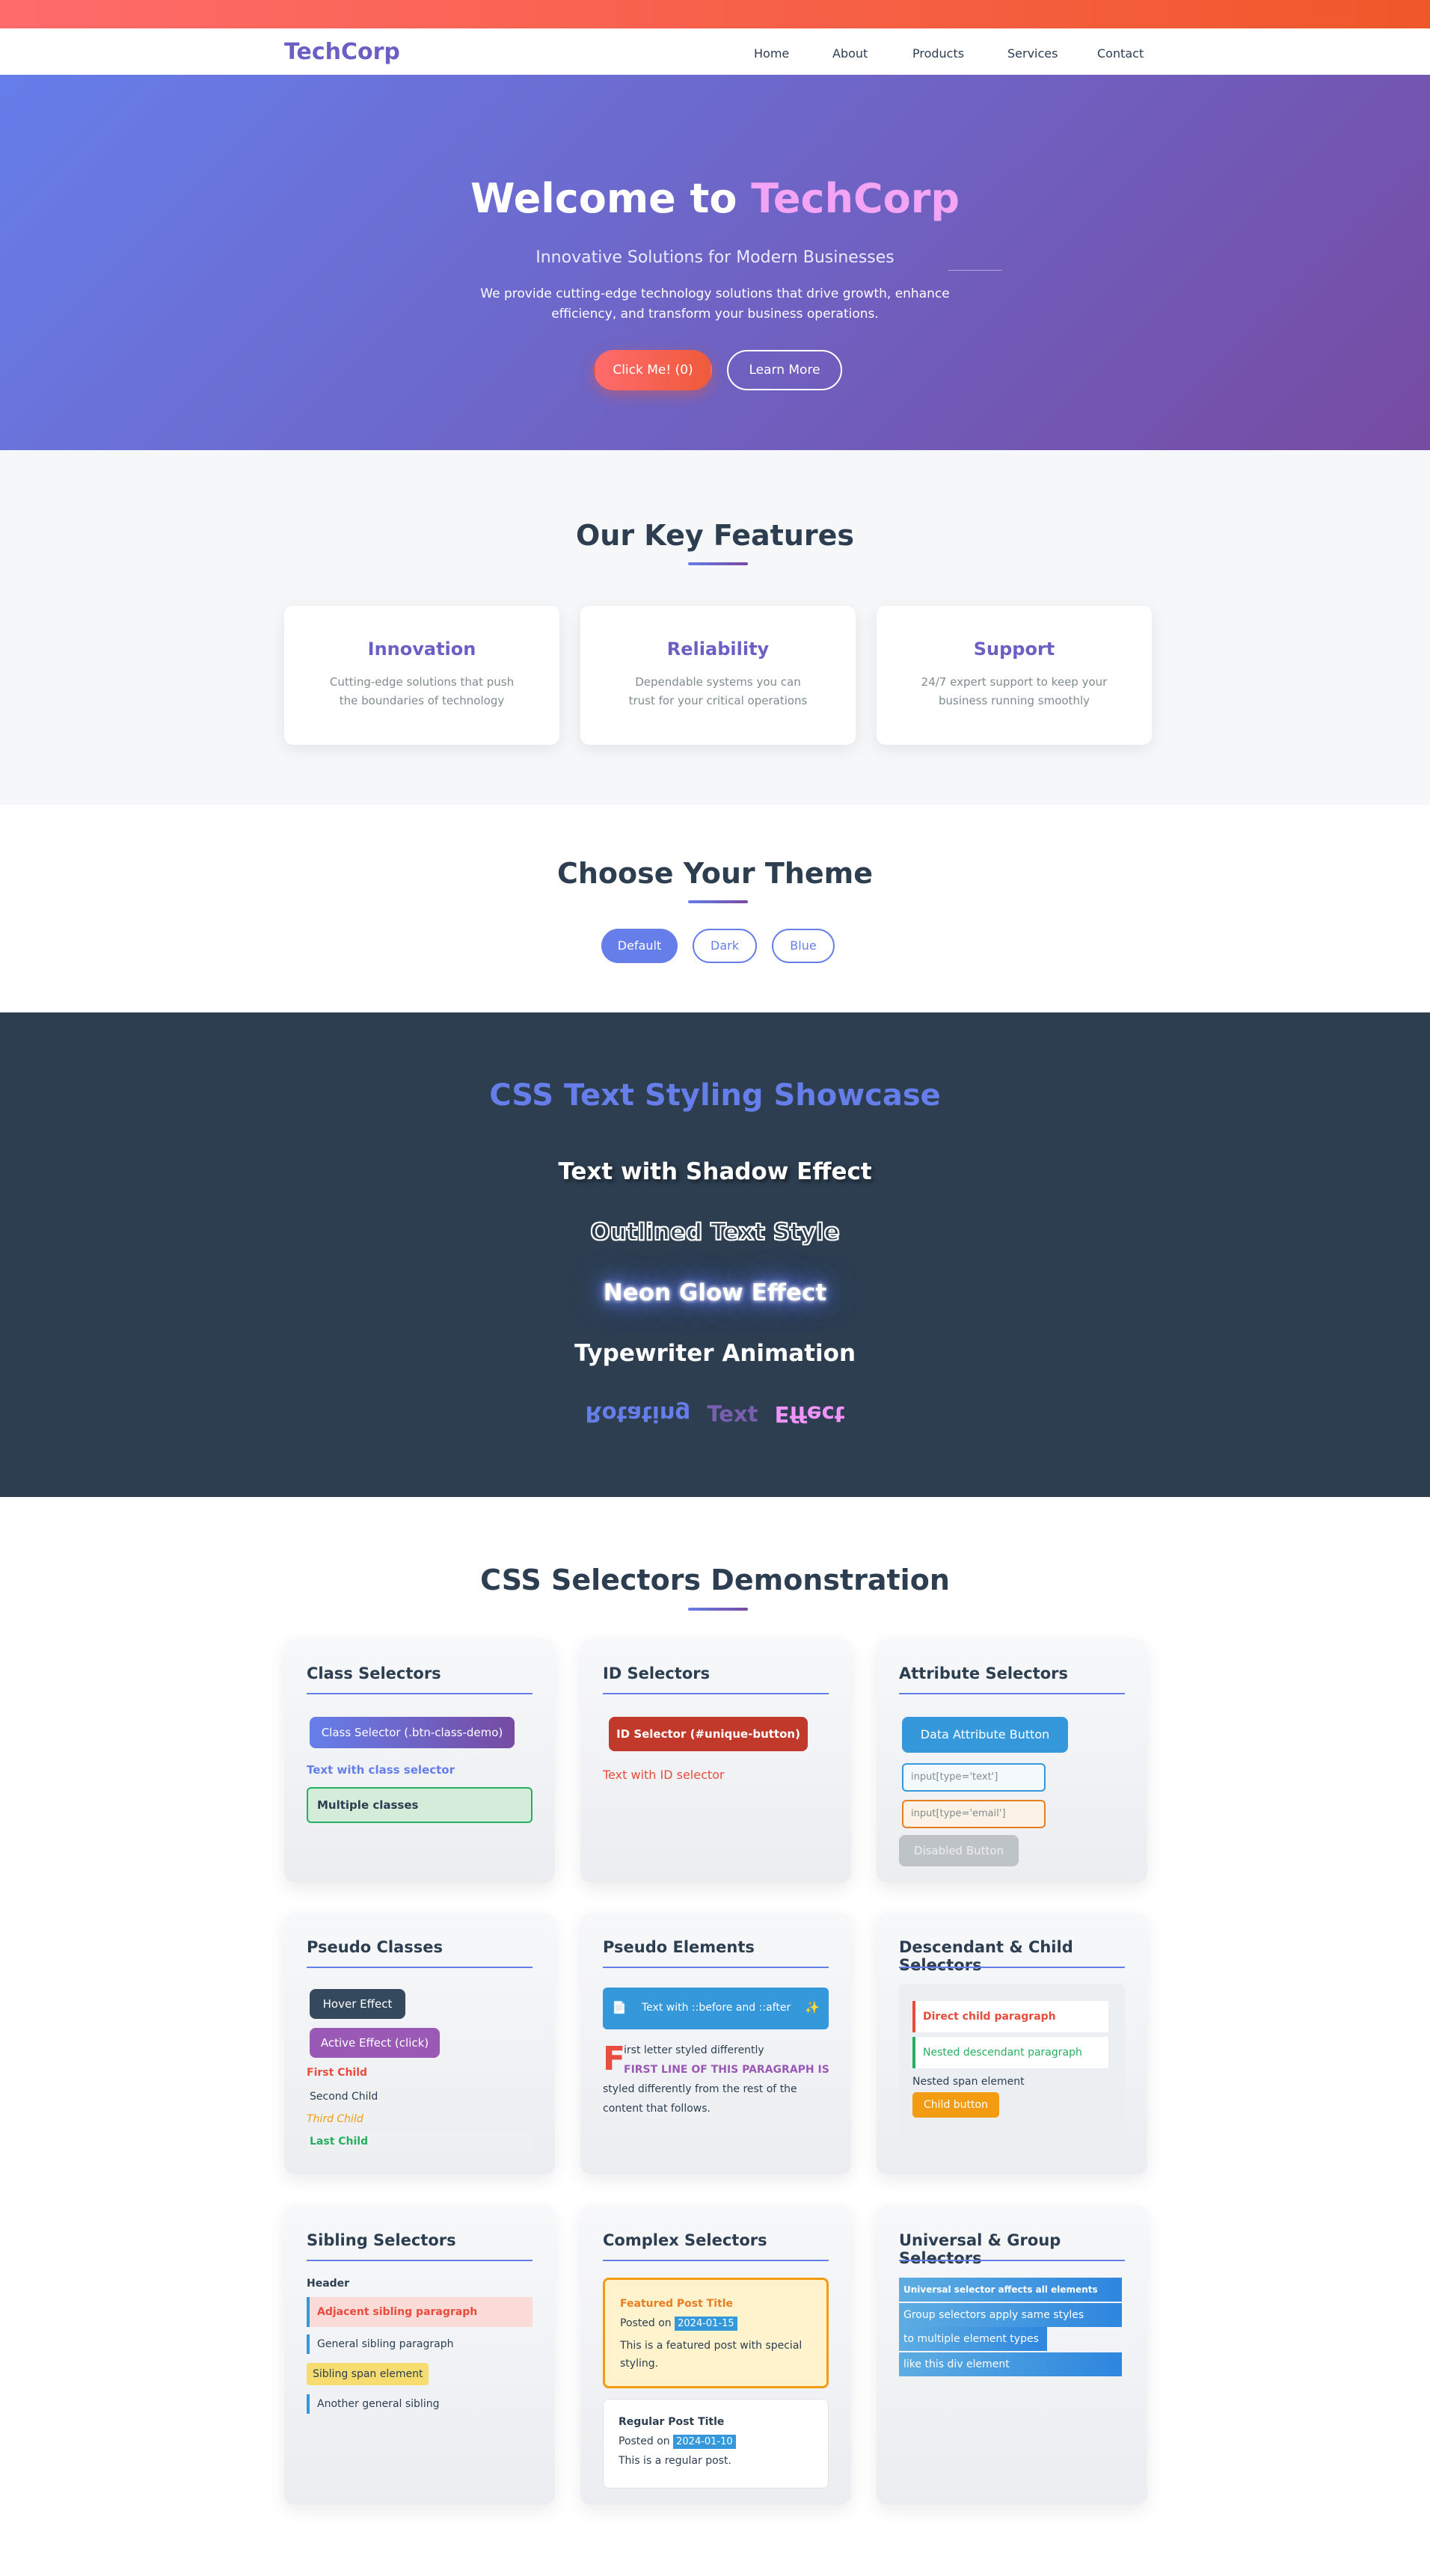 The image size is (1430, 2576). I want to click on features-underline, so click(718, 563).